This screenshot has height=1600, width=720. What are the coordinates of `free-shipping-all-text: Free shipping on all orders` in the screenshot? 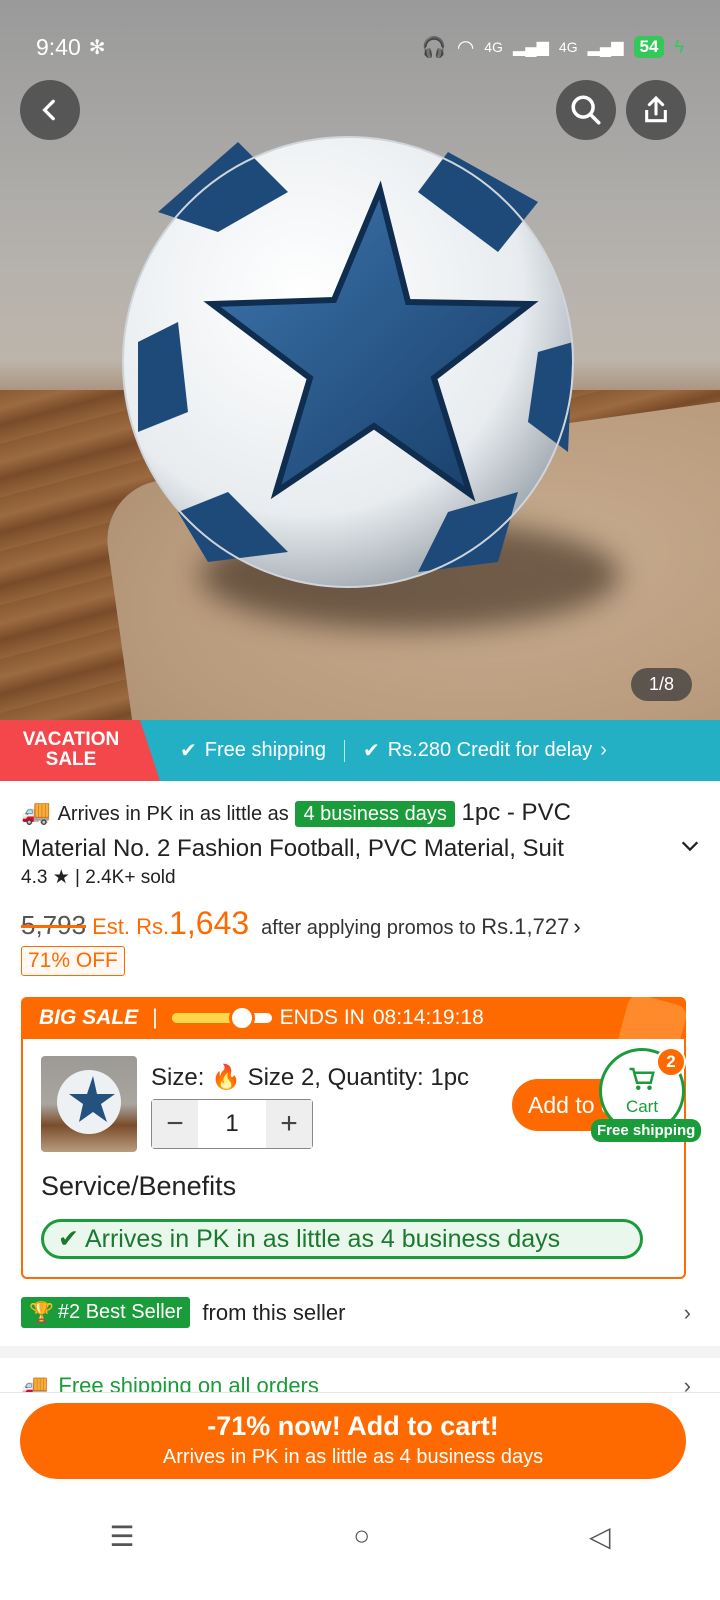 It's located at (188, 1383).